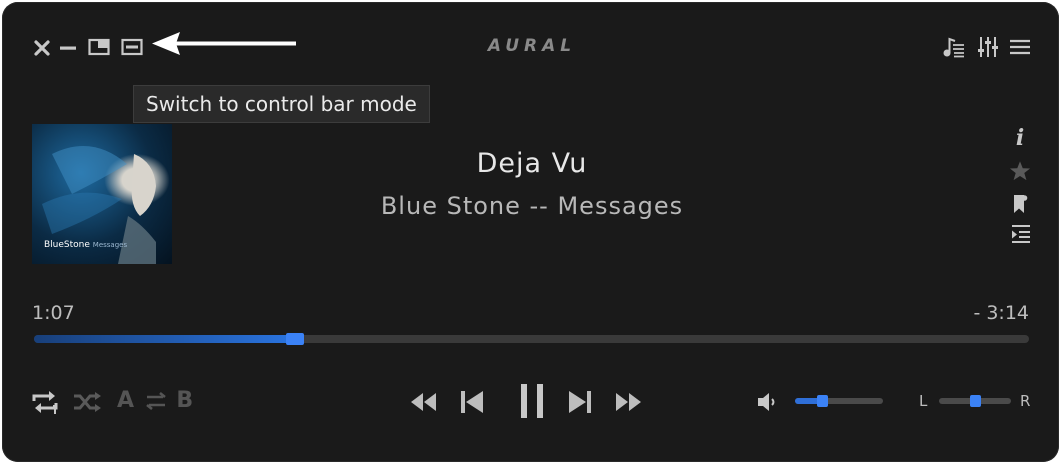 This screenshot has width=1062, height=466. I want to click on previous-track-icon, so click(472, 402).